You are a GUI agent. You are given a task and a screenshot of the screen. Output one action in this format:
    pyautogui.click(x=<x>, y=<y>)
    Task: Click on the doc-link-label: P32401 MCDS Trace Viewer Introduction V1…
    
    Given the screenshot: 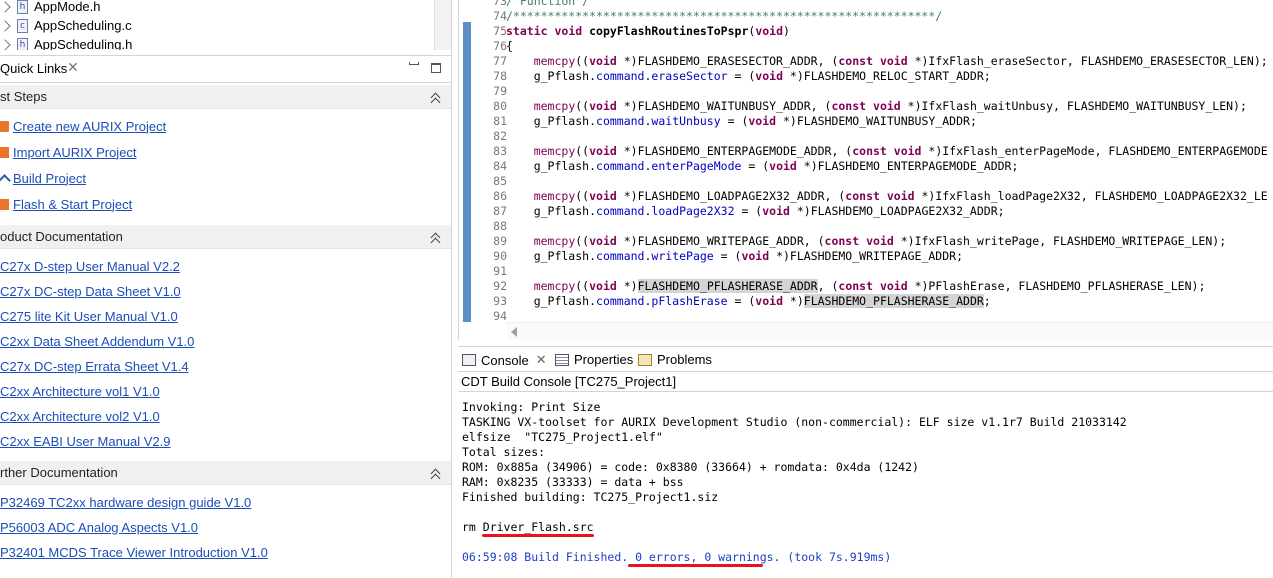 What is the action you would take?
    pyautogui.click(x=134, y=552)
    